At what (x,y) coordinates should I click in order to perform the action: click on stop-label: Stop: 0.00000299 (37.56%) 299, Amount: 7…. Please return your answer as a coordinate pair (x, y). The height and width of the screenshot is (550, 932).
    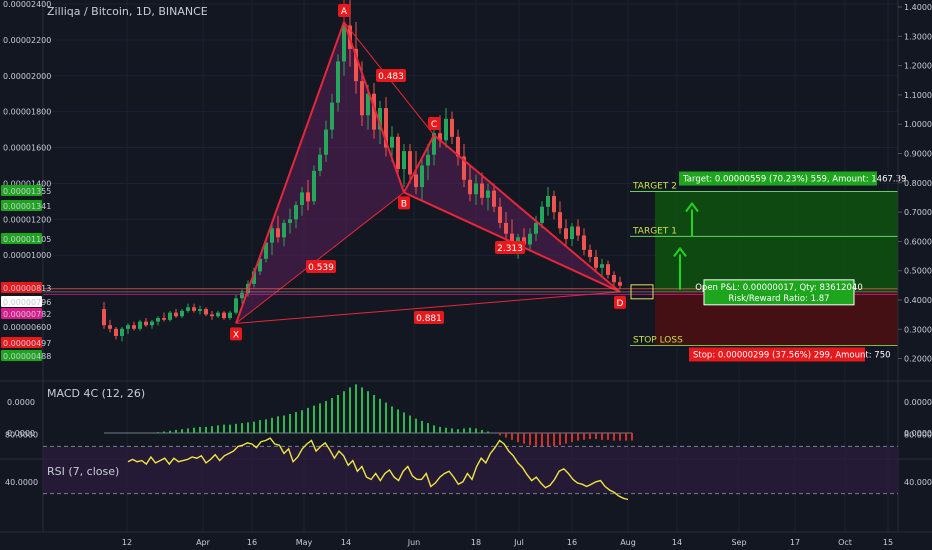
    Looking at the image, I should click on (792, 355).